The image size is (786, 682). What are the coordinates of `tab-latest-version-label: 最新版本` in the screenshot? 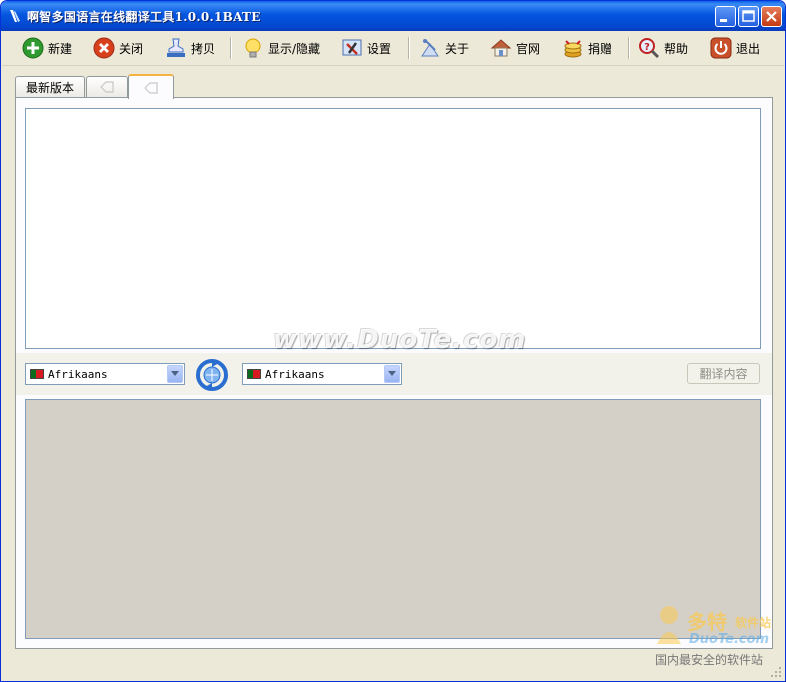 It's located at (49, 87).